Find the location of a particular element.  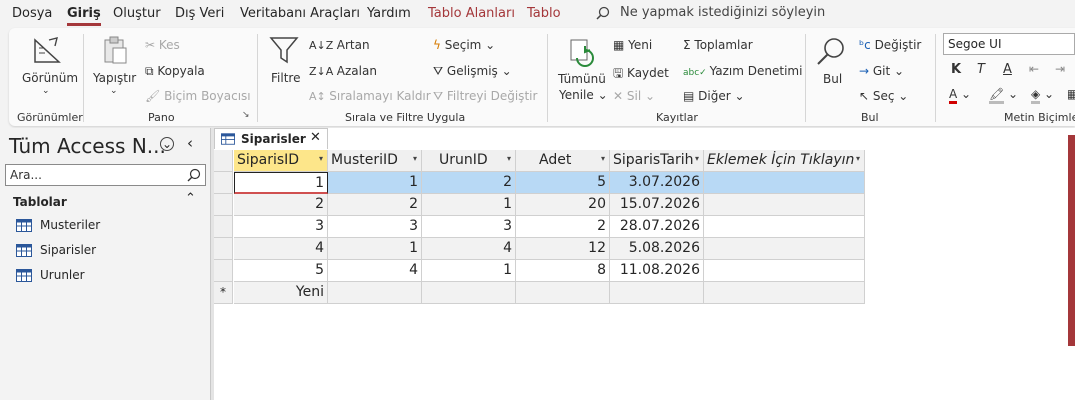

table-cell: 12 is located at coordinates (563, 249).